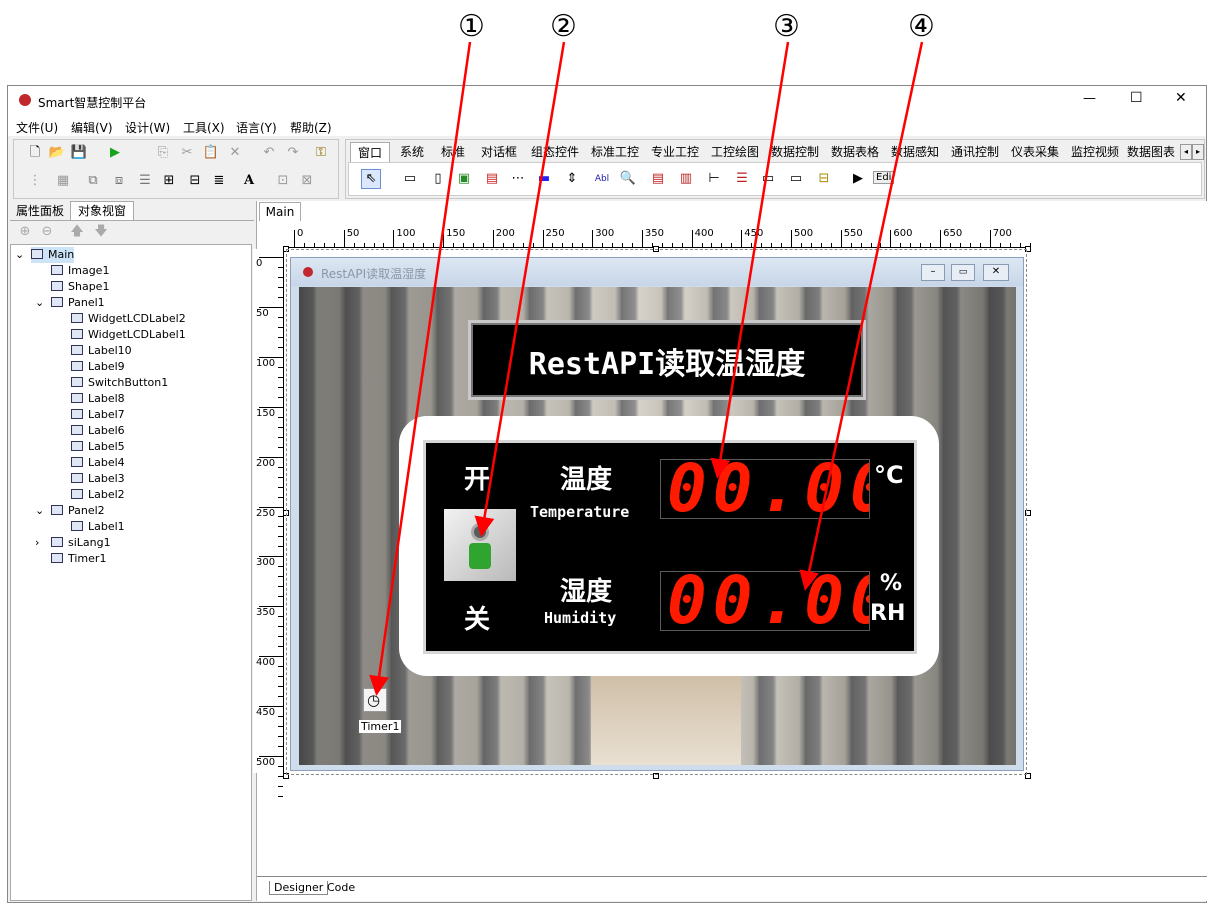  Describe the element at coordinates (128, 319) in the screenshot. I see `tree-item: WidgetLCDLabel2` at that location.